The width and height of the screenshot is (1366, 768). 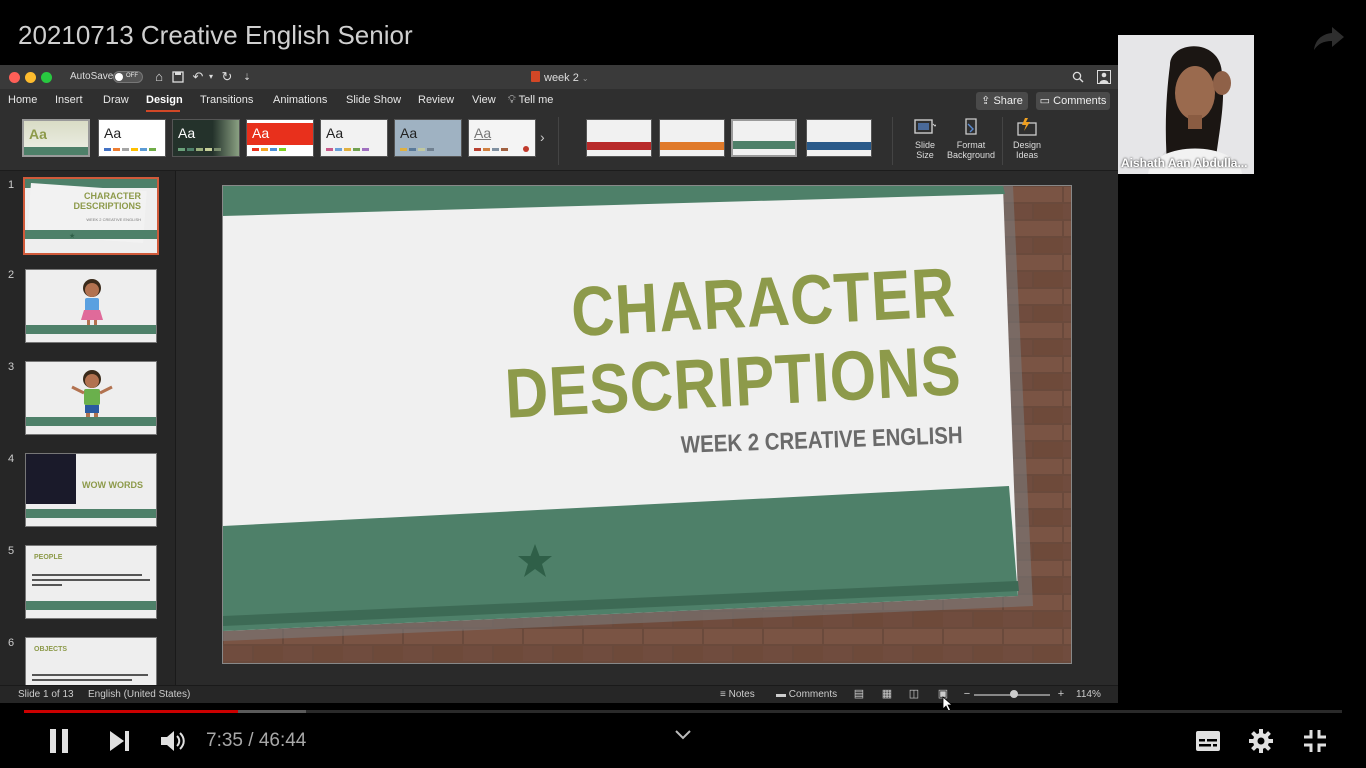 What do you see at coordinates (1186, 104) in the screenshot?
I see `participant-video-feed` at bounding box center [1186, 104].